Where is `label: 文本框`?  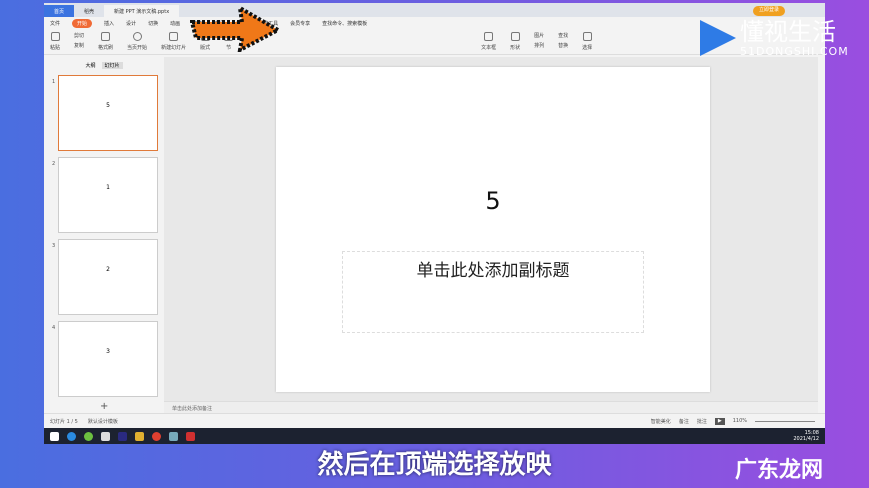 label: 文本框 is located at coordinates (489, 48).